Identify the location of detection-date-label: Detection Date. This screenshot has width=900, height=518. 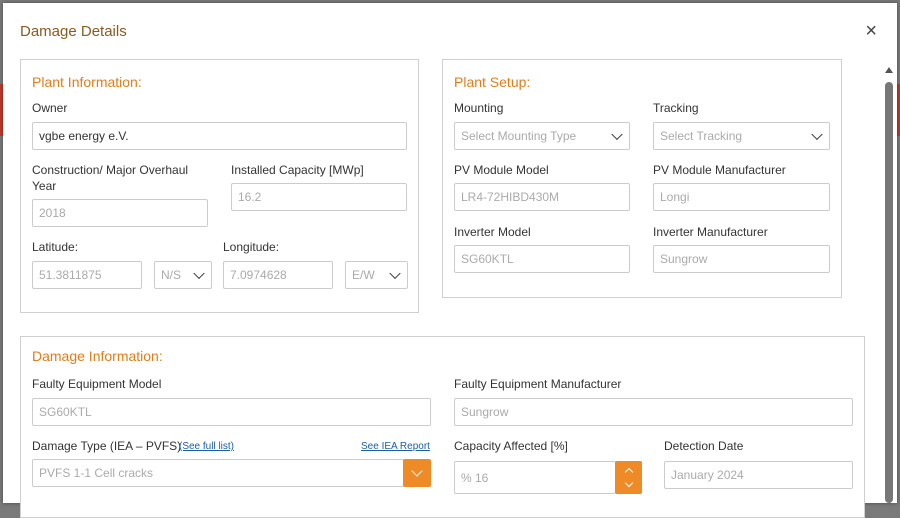
(704, 446).